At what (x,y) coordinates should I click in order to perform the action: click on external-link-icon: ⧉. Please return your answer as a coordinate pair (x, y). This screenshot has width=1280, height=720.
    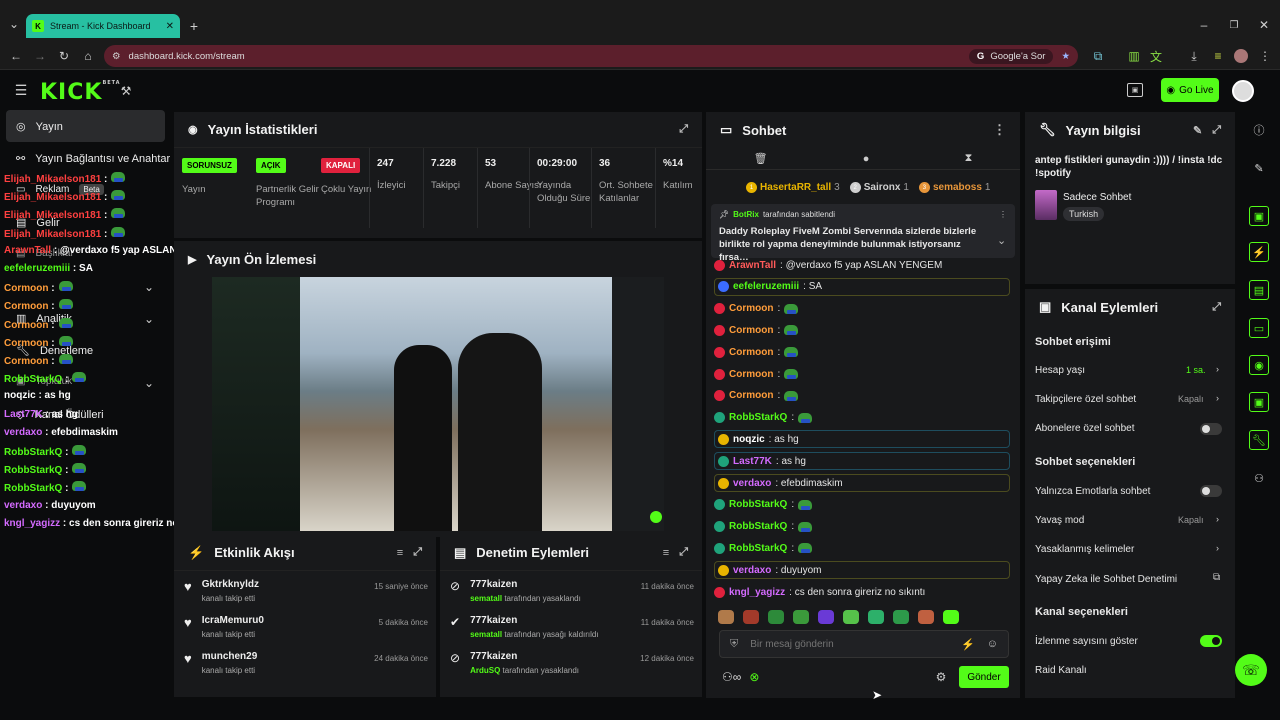
    Looking at the image, I should click on (1216, 577).